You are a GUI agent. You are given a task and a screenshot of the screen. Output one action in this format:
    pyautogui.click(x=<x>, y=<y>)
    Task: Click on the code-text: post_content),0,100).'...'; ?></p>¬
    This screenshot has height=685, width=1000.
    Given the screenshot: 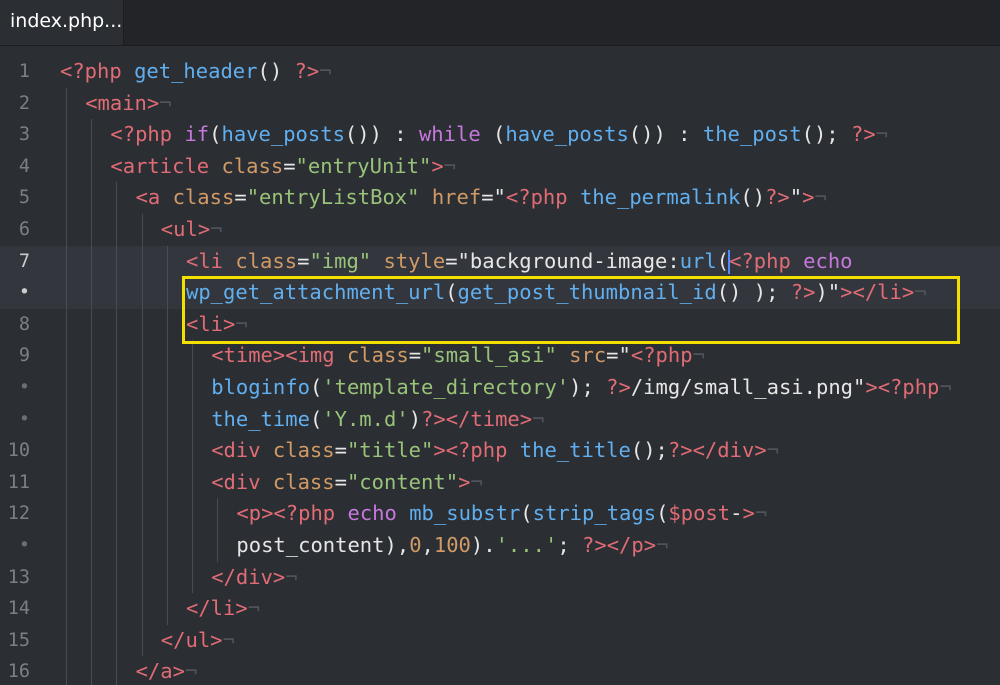 What is the action you would take?
    pyautogui.click(x=452, y=544)
    